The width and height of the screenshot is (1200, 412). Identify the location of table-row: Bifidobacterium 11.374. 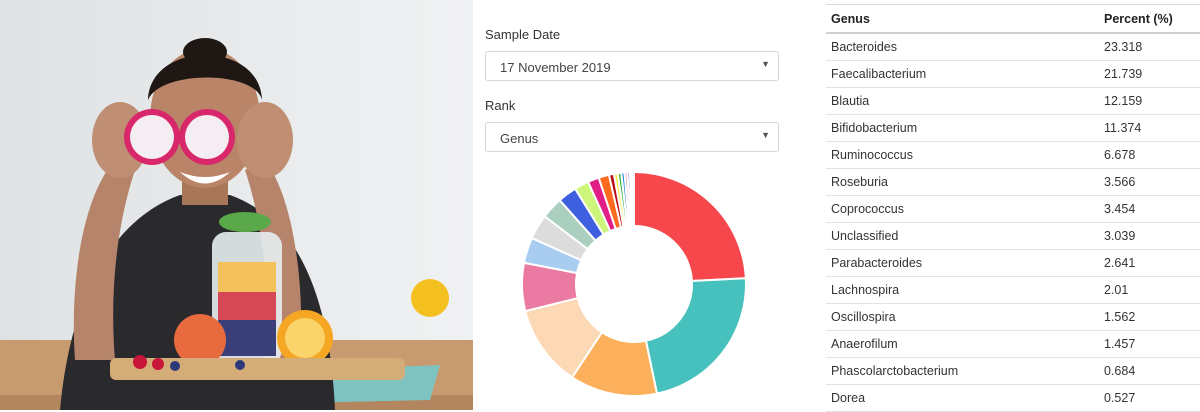
(1013, 128).